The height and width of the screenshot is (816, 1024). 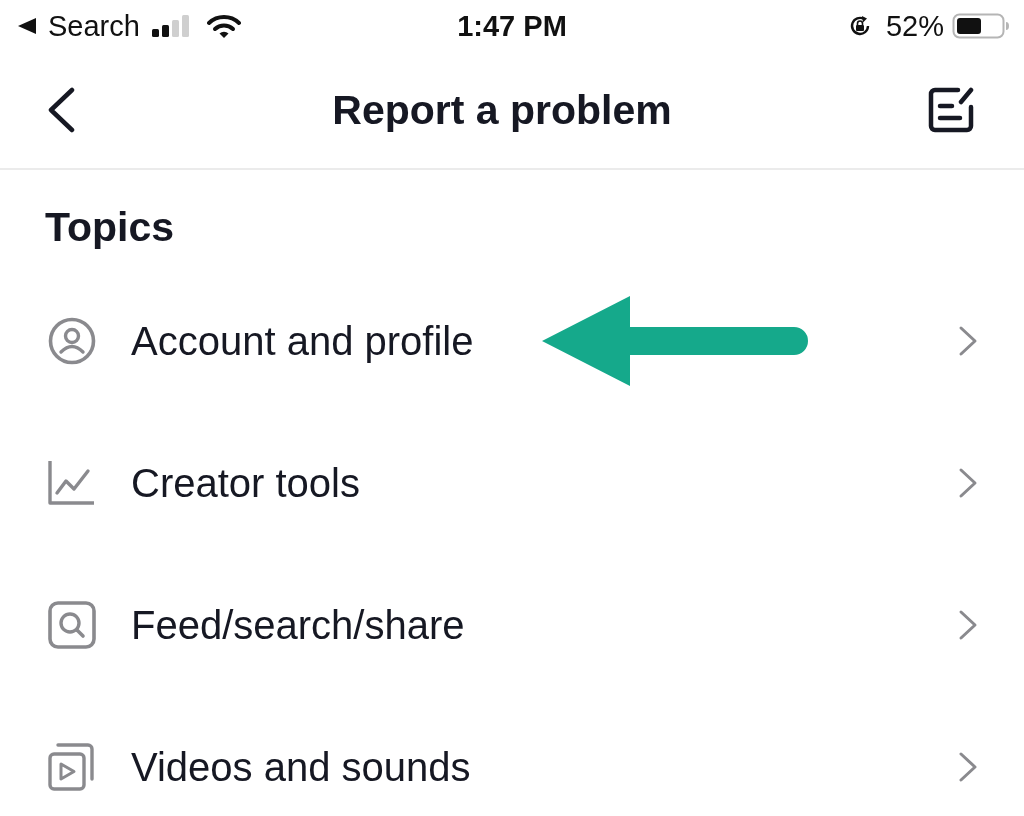 What do you see at coordinates (512, 341) in the screenshot?
I see `topic-item: Account and profile` at bounding box center [512, 341].